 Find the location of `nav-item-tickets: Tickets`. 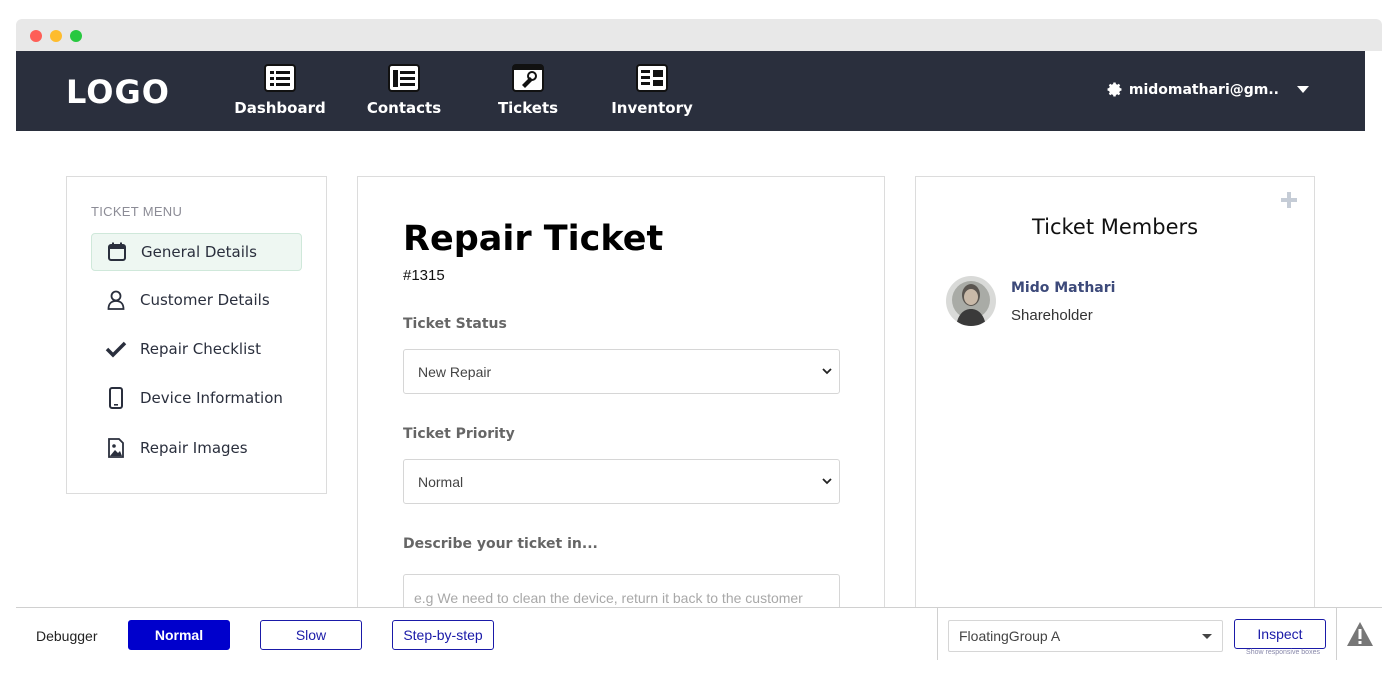

nav-item-tickets: Tickets is located at coordinates (528, 90).